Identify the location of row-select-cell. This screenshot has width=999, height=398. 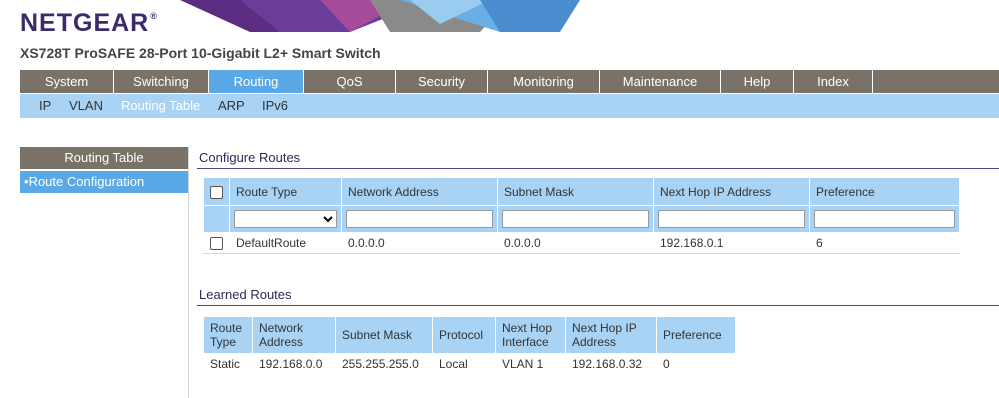
(216, 243).